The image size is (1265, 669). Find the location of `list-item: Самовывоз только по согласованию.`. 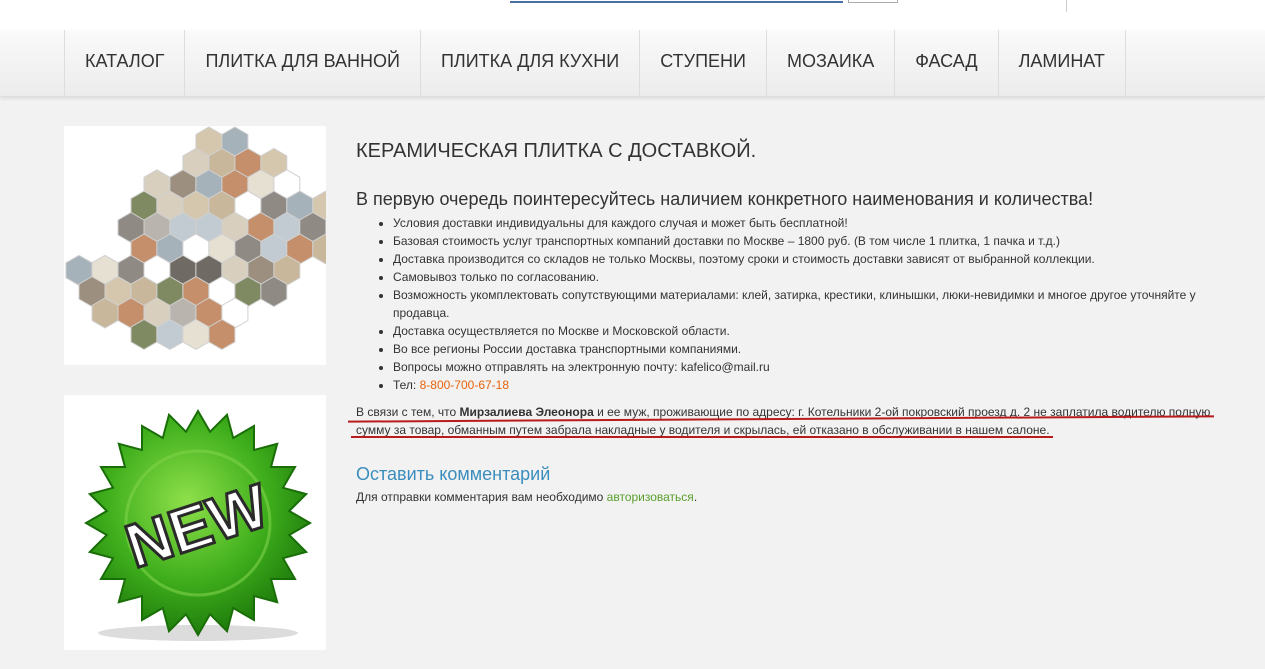

list-item: Самовывоз только по согласованию. is located at coordinates (805, 277).